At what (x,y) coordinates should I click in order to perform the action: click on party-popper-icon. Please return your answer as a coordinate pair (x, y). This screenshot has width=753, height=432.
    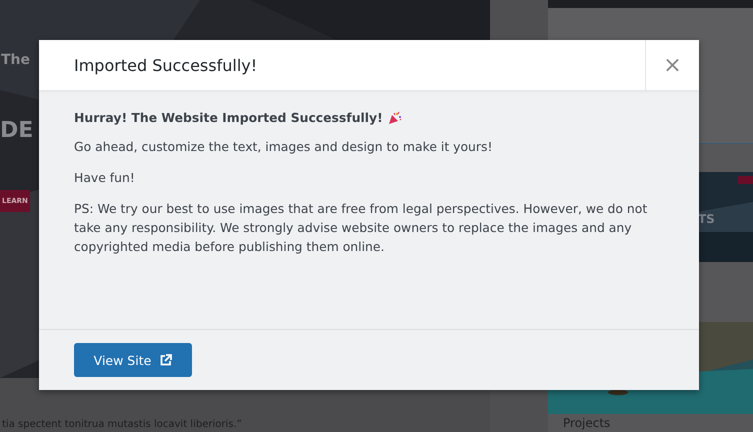
    Looking at the image, I should click on (395, 117).